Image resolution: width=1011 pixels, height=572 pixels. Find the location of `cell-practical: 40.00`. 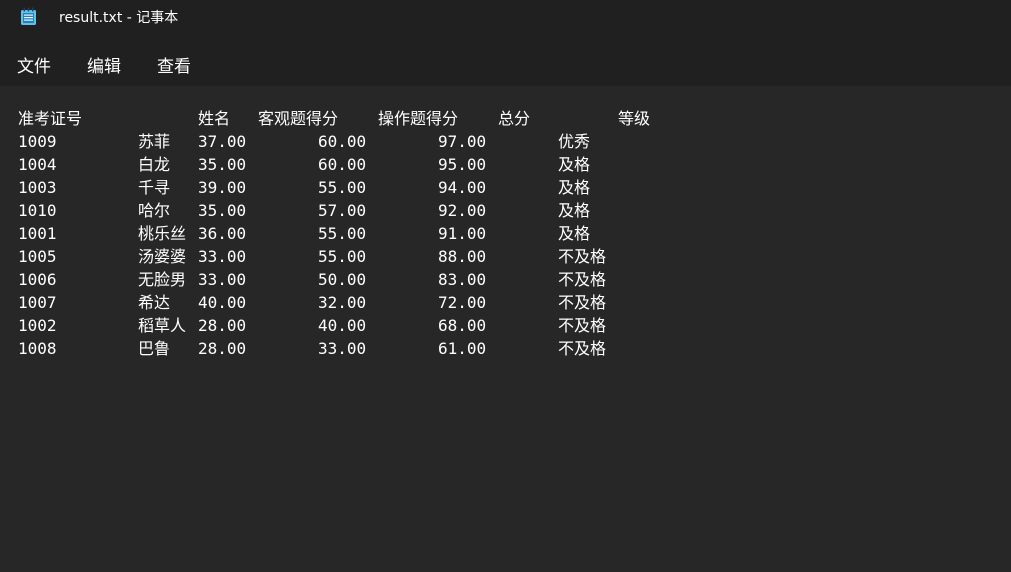

cell-practical: 40.00 is located at coordinates (342, 325).